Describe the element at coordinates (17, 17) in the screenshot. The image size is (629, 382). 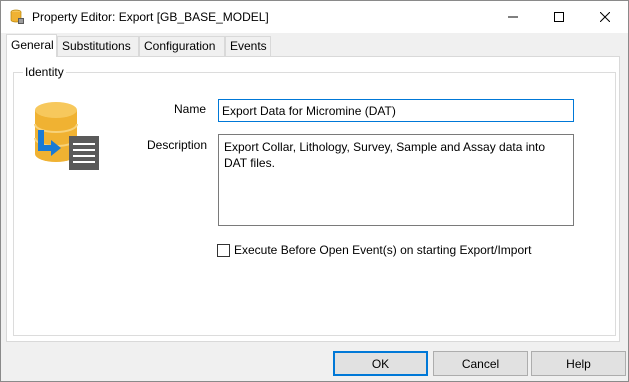
I see `database-icon` at that location.